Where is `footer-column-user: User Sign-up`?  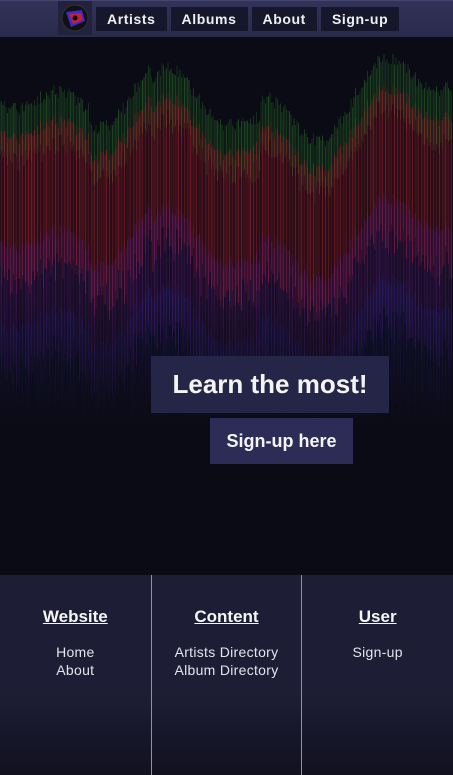 footer-column-user: User Sign-up is located at coordinates (377, 675).